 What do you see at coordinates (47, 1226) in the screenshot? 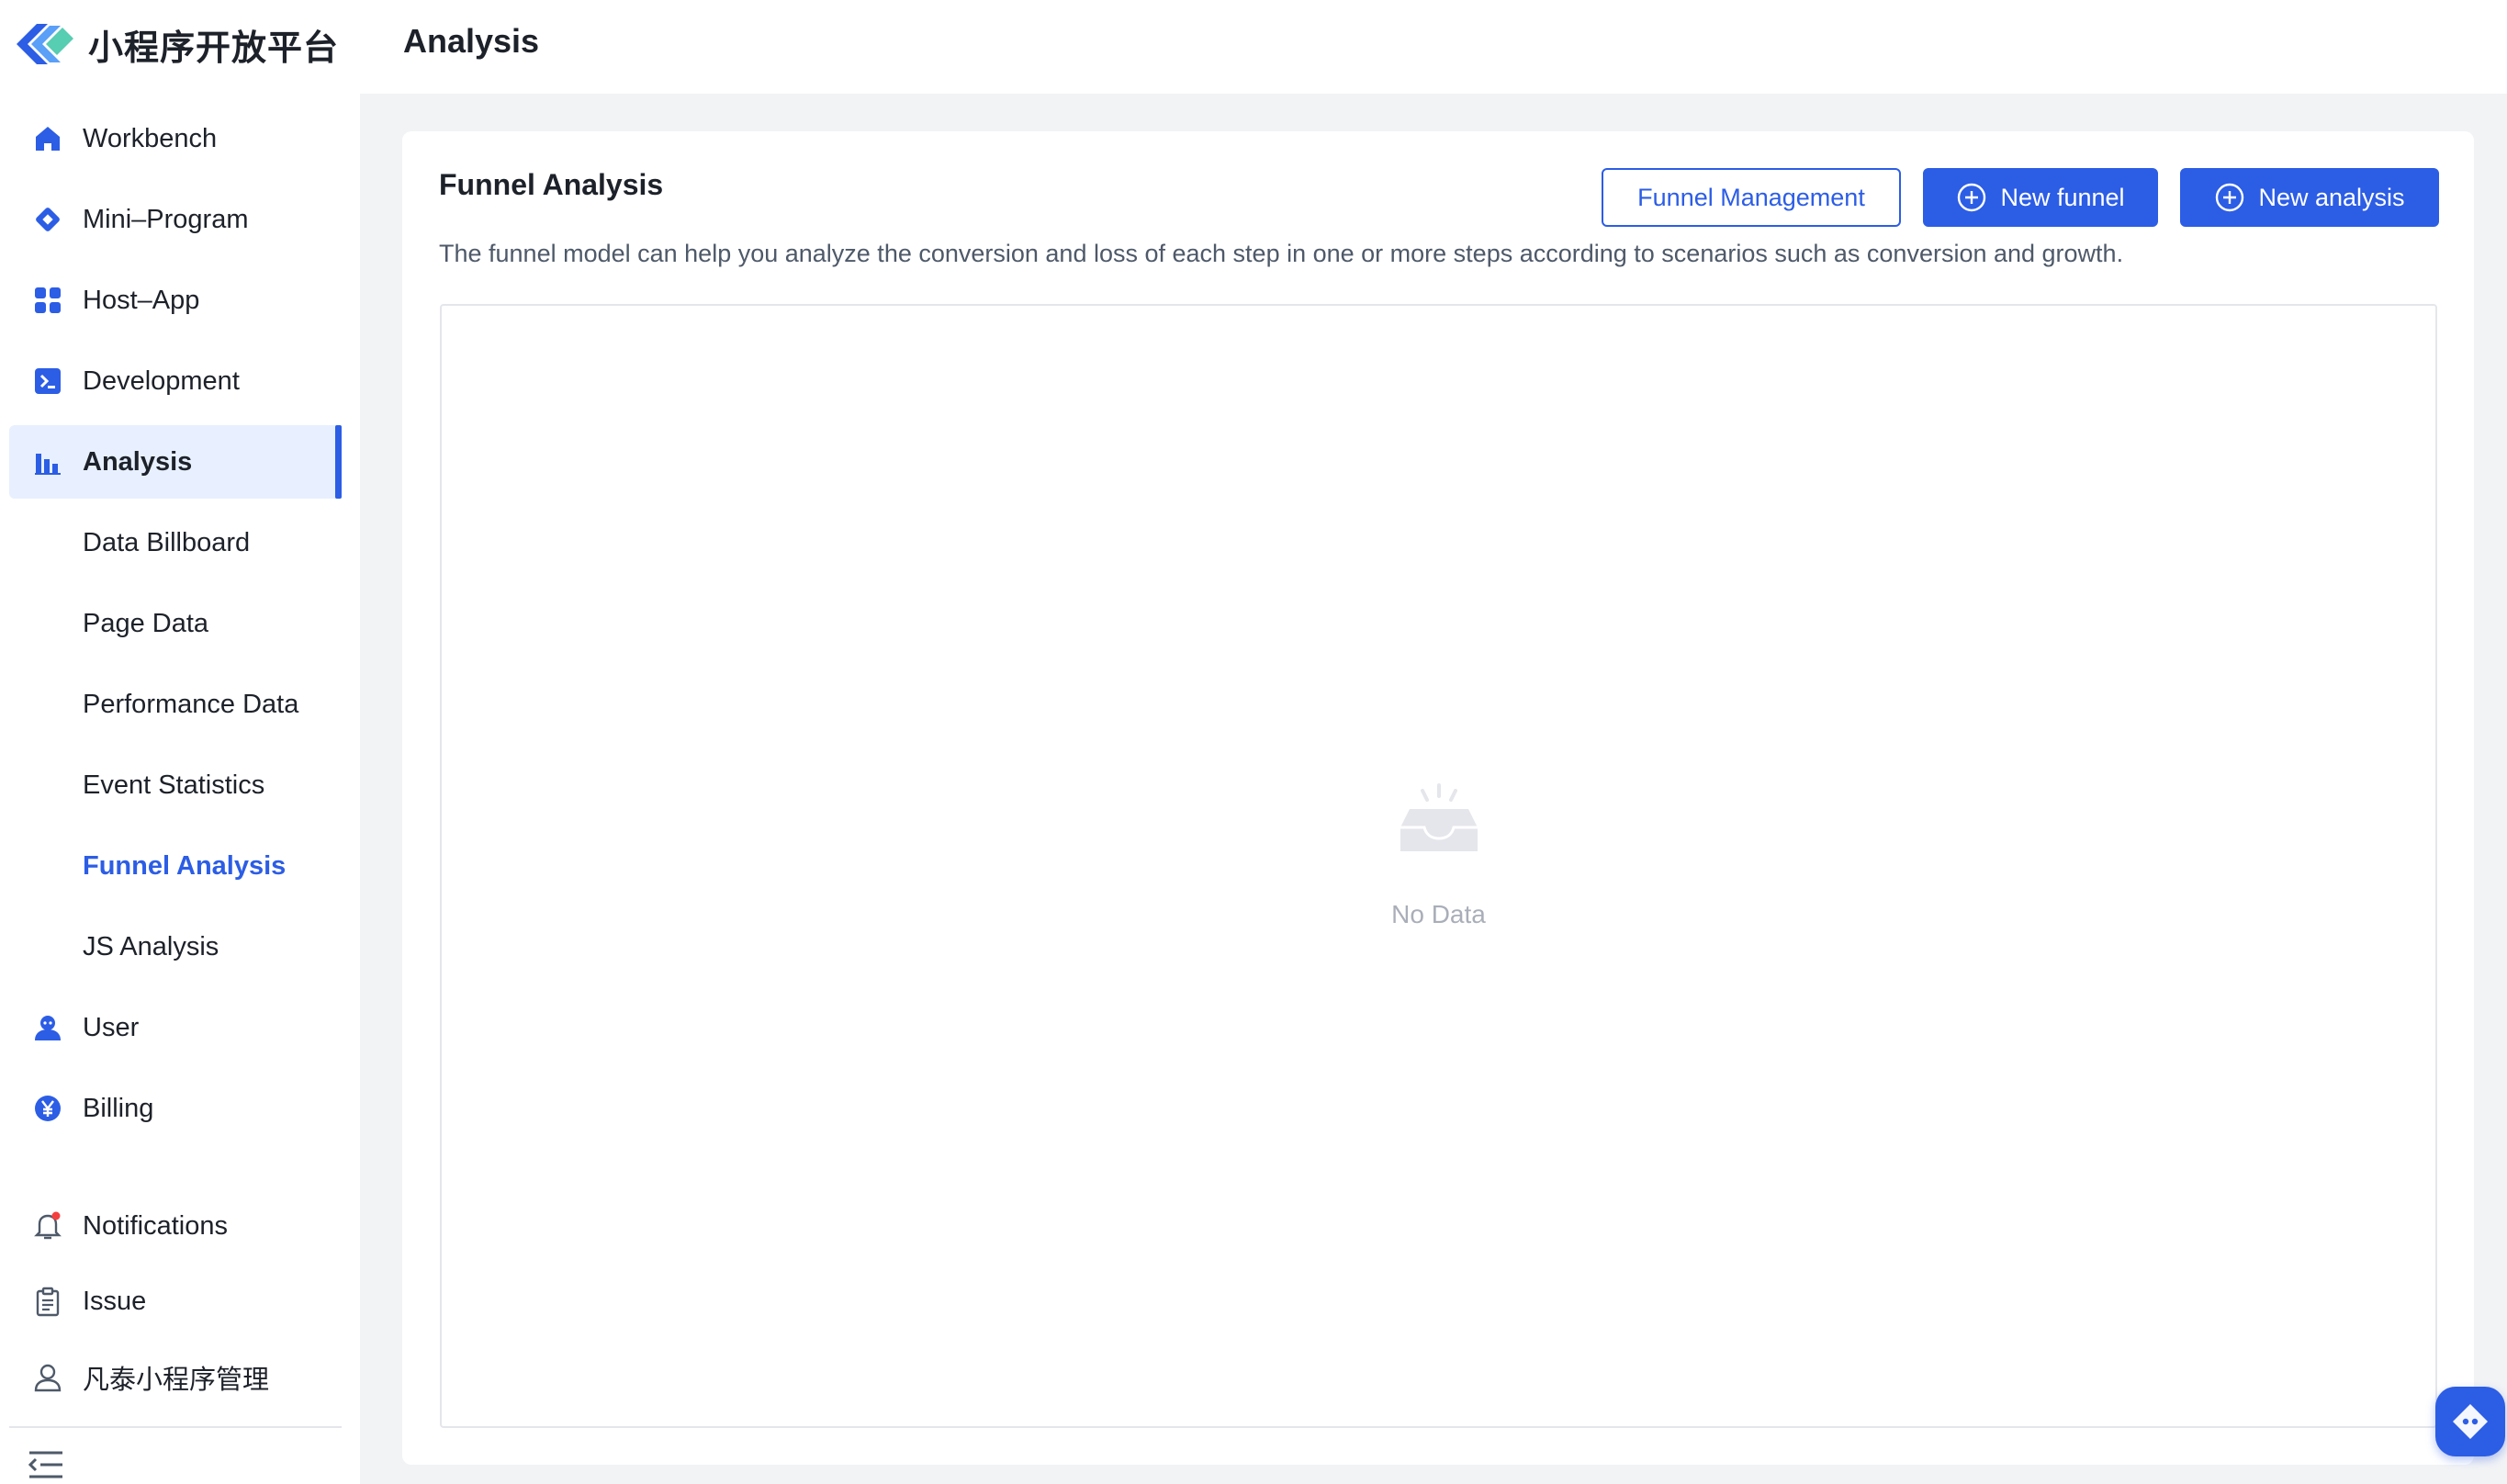
I see `bell-icon` at bounding box center [47, 1226].